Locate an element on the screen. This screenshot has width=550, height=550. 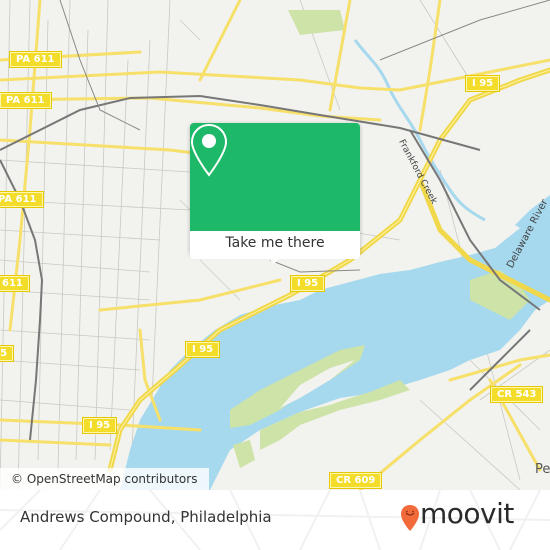
location-popup: Take me there is located at coordinates (275, 193).